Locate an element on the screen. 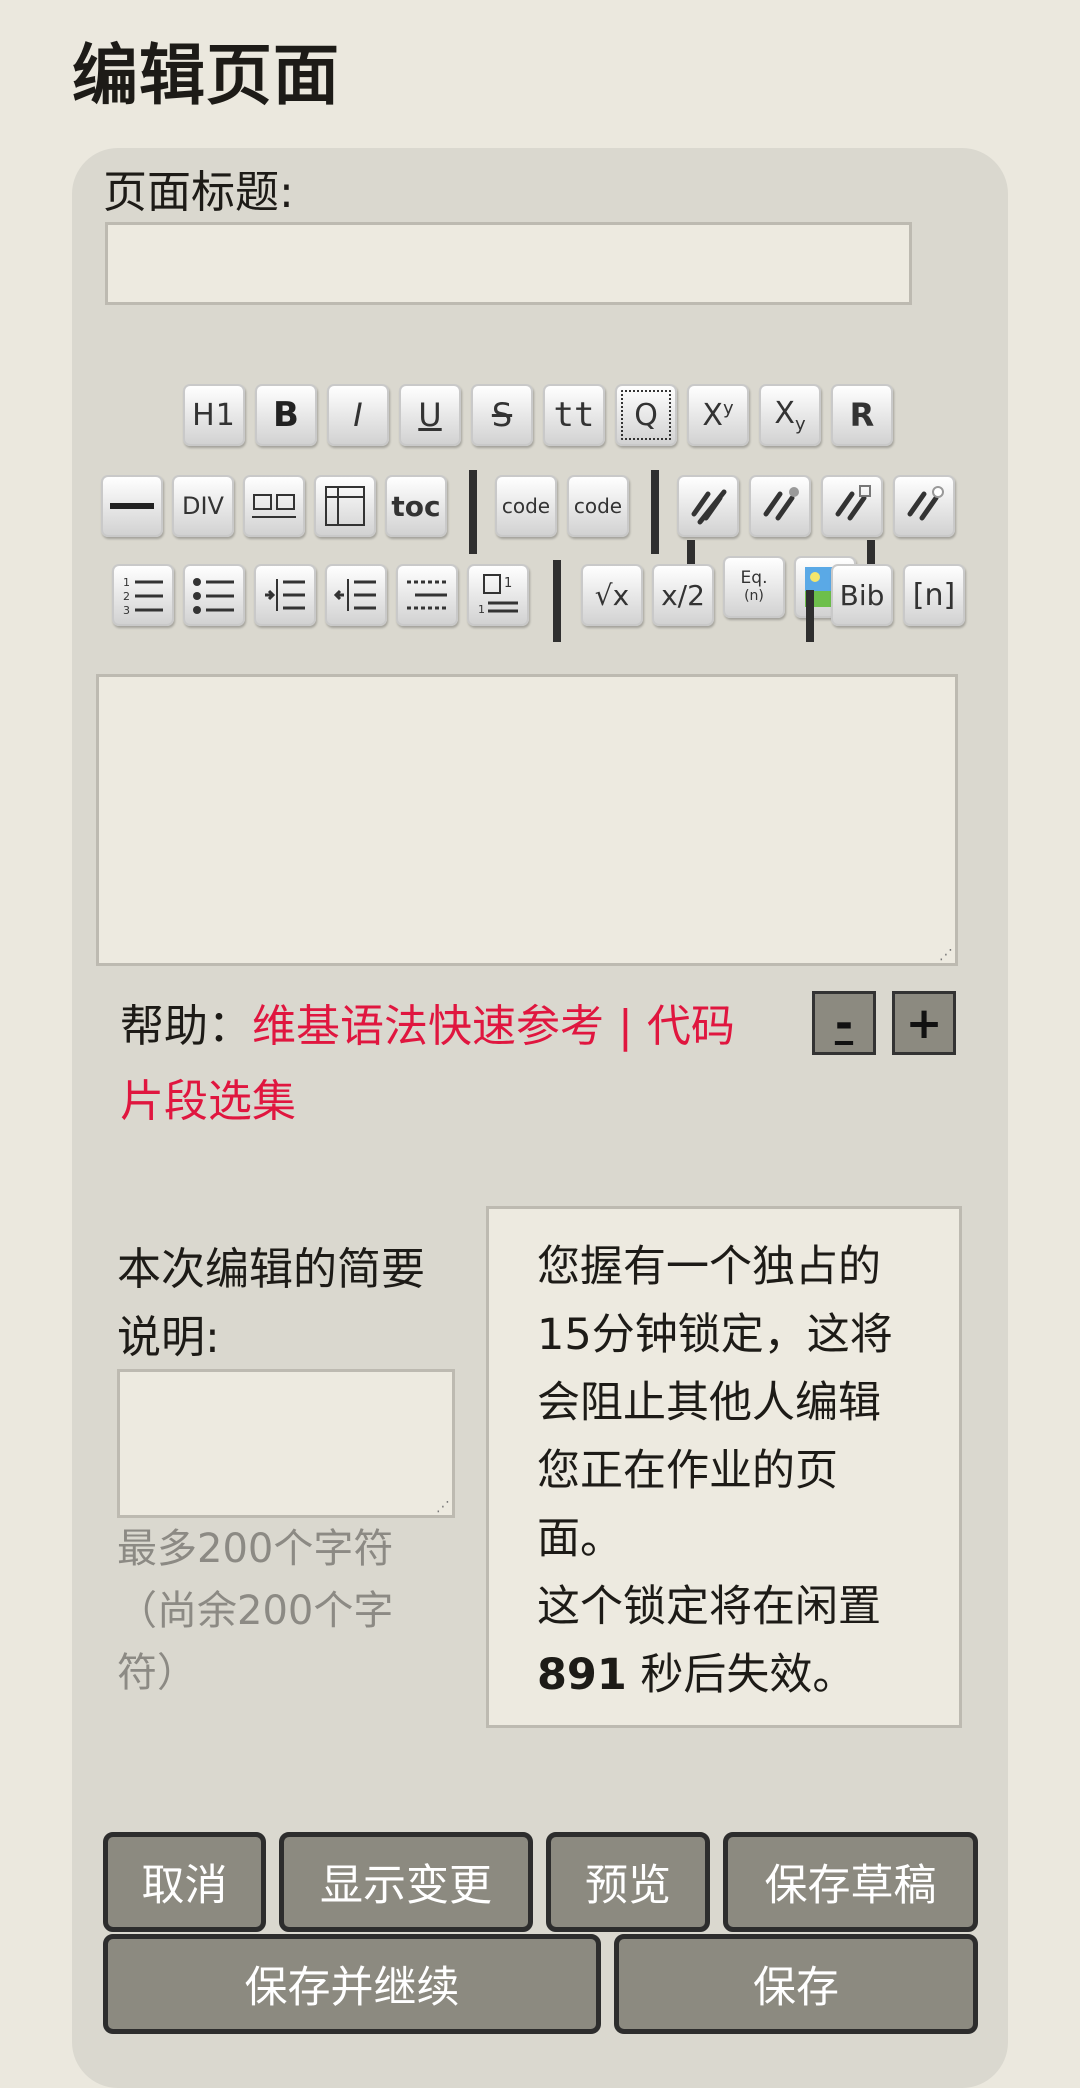 Image resolution: width=1080 pixels, height=2088 pixels. title-field-label: 页面标题: is located at coordinates (198, 192).